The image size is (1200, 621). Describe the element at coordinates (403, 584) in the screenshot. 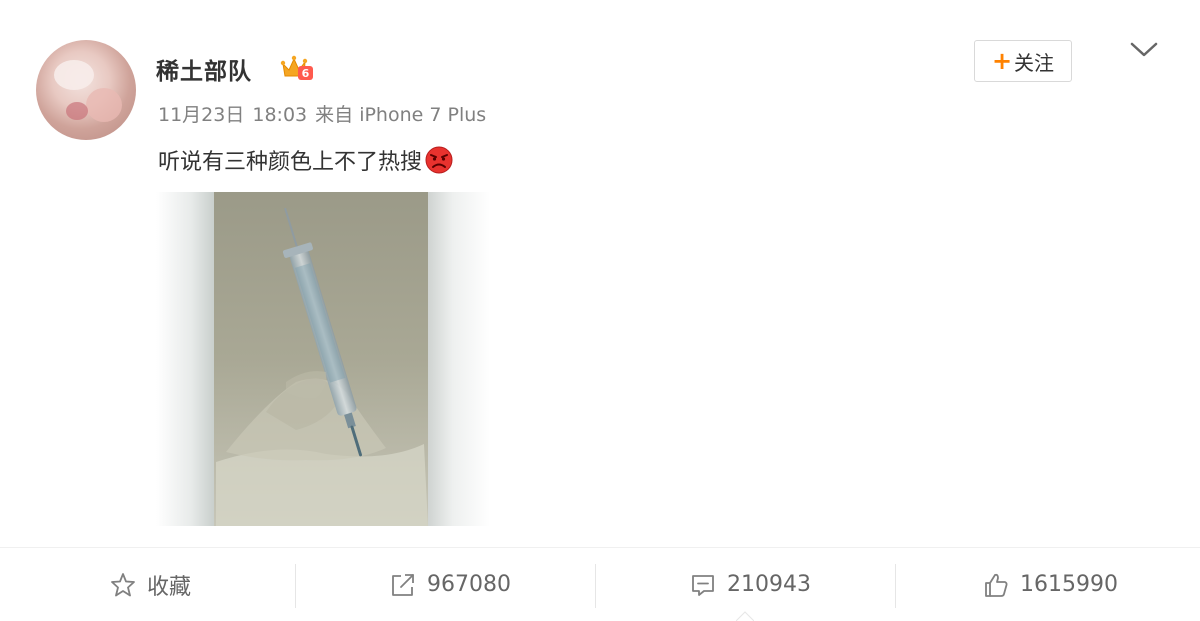

I see `share-arrow-icon` at that location.